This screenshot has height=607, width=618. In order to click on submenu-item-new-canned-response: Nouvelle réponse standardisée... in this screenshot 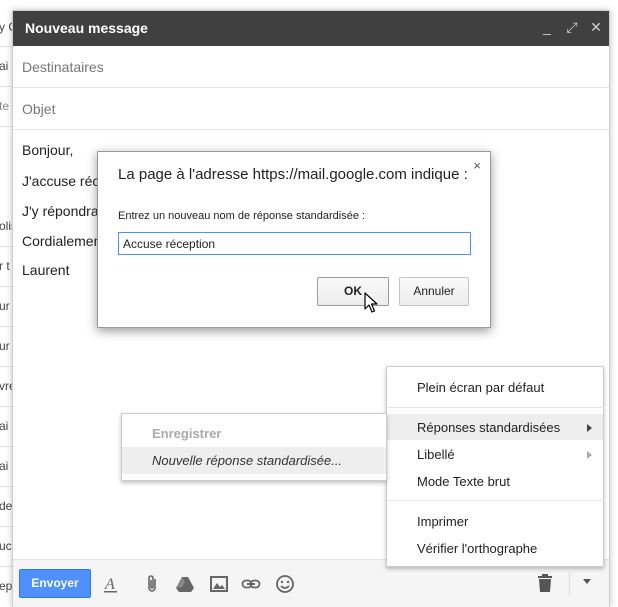, I will do `click(254, 460)`.